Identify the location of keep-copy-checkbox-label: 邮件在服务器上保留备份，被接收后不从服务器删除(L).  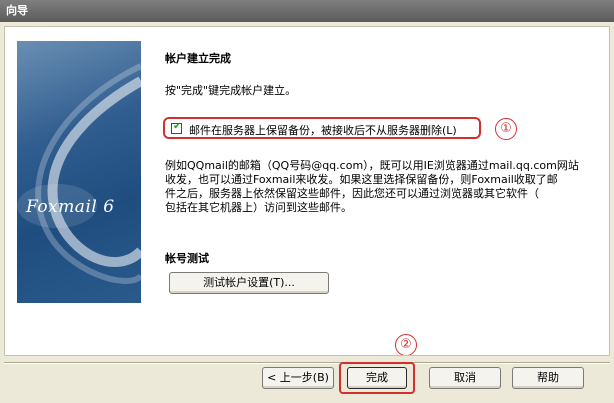
(323, 130).